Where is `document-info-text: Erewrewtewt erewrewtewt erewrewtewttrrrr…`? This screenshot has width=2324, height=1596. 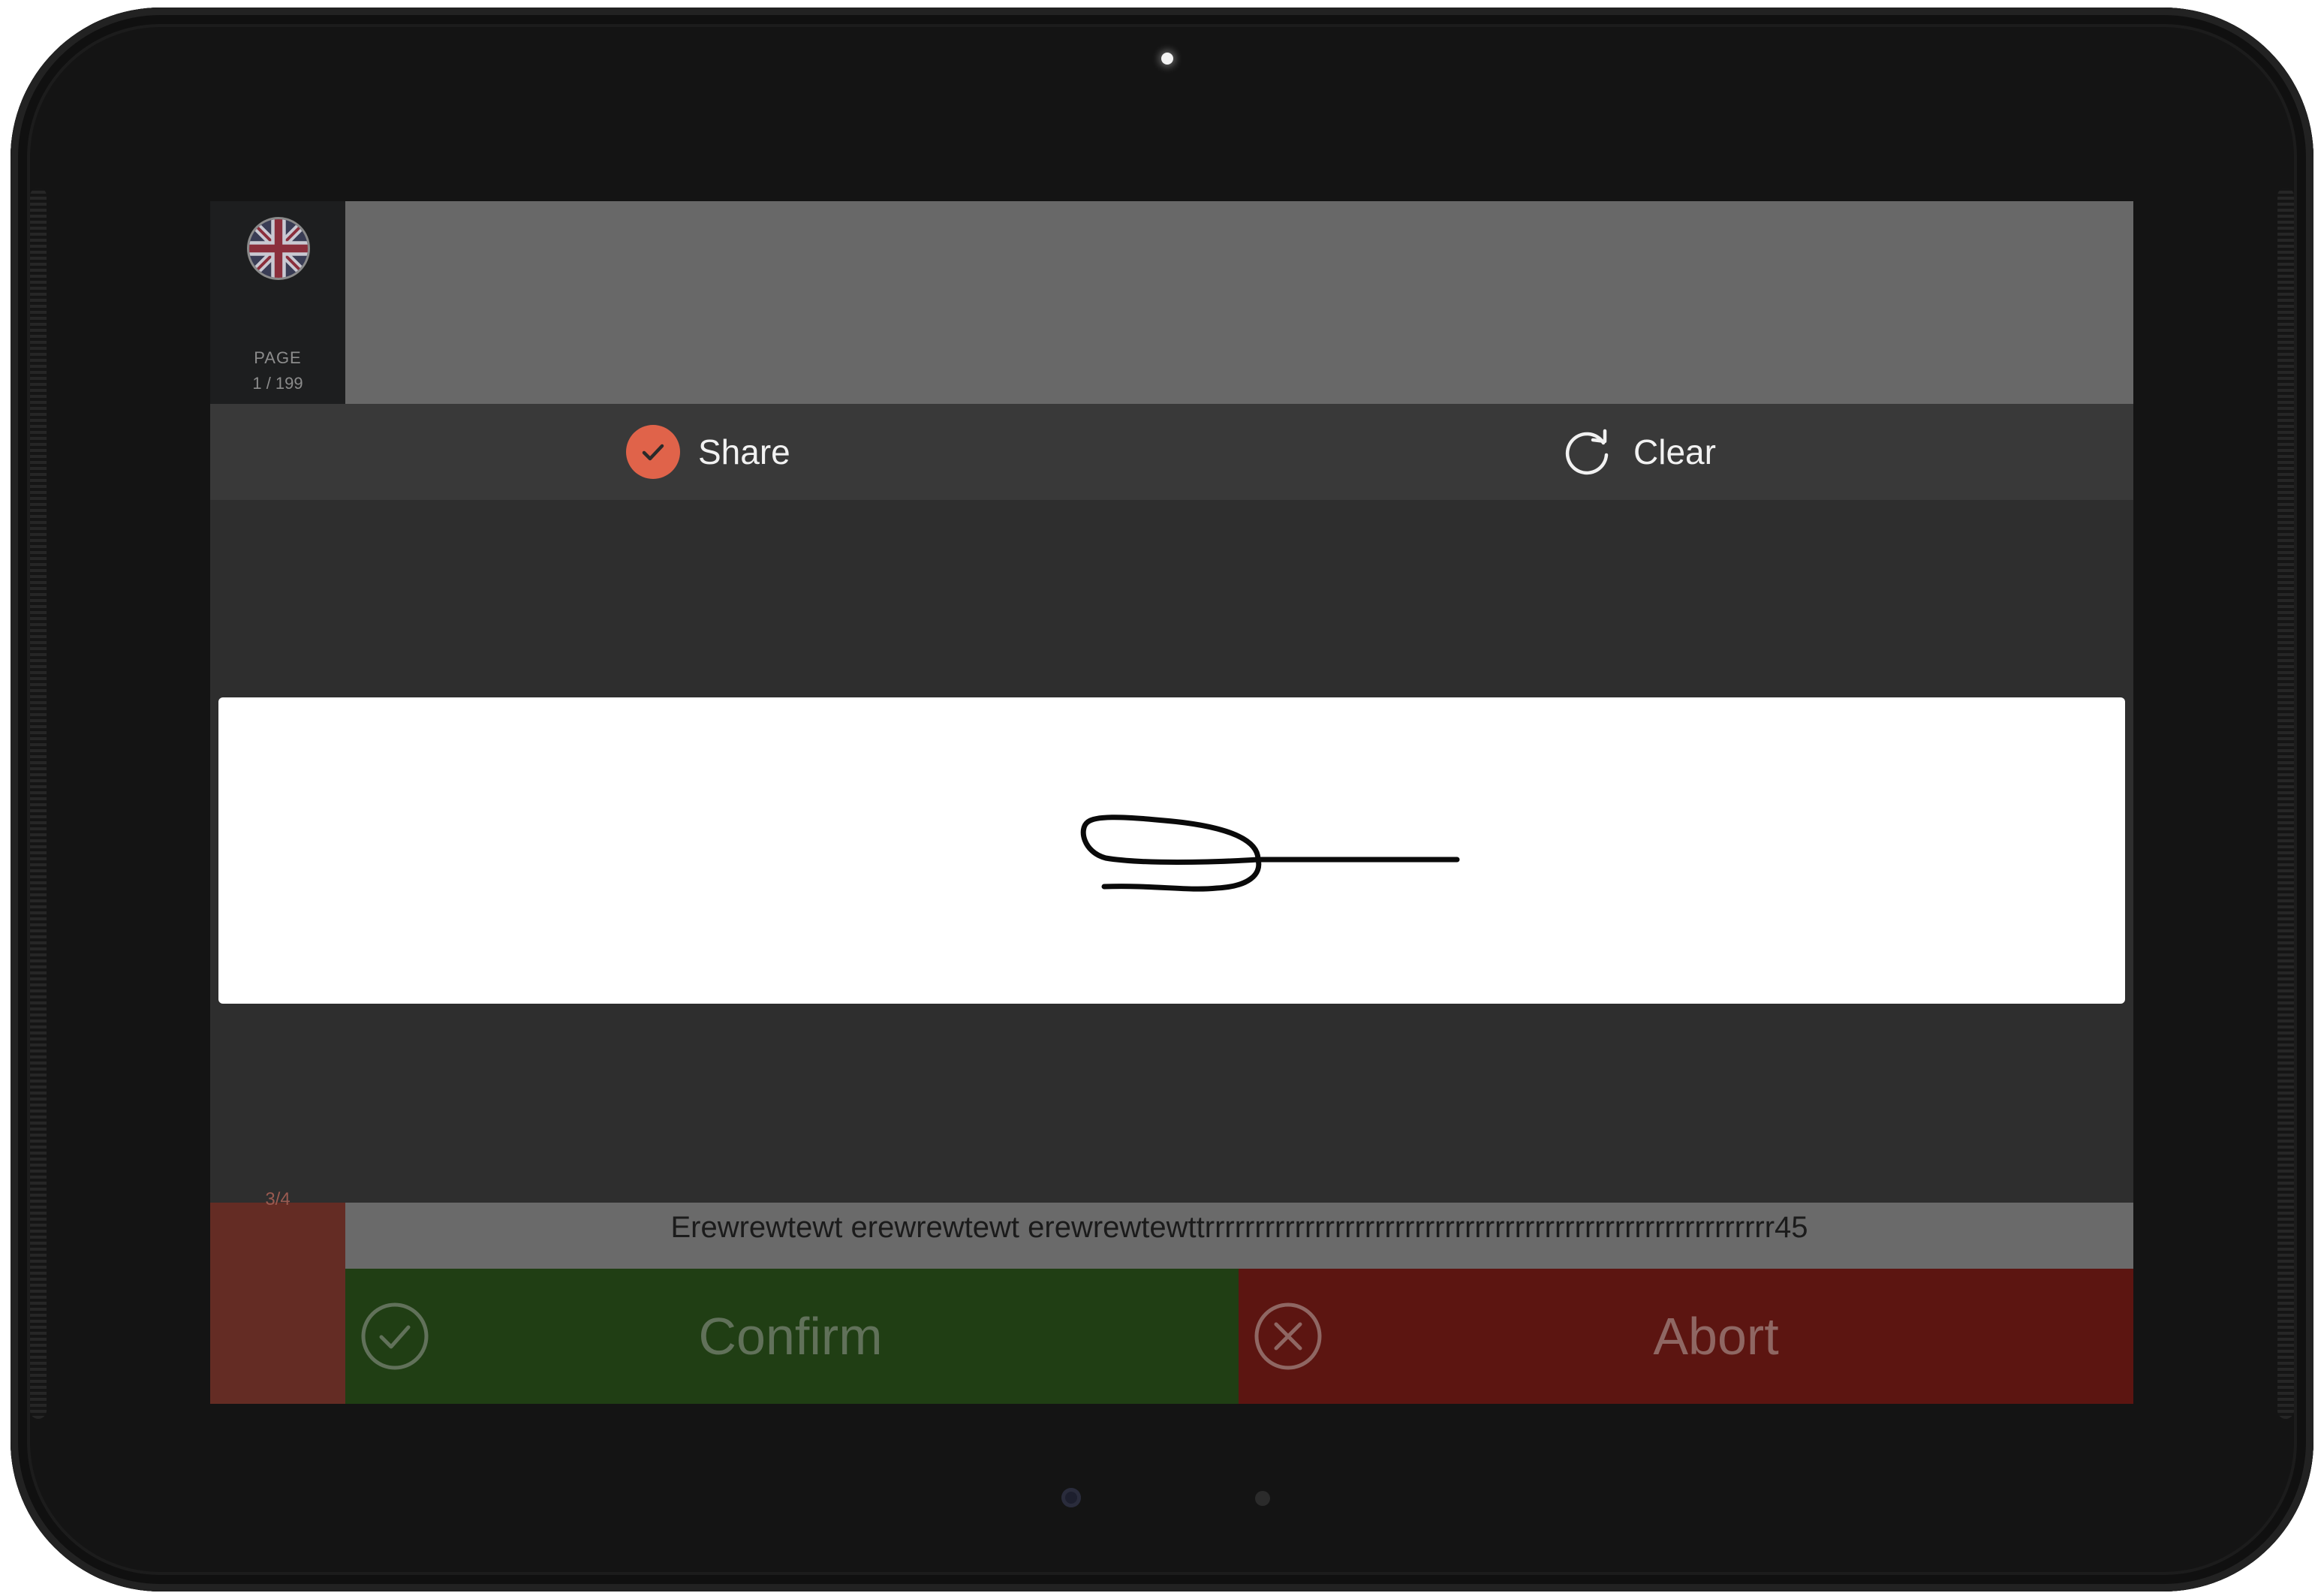 document-info-text: Erewrewtewt erewrewtewt erewrewtewttrrrr… is located at coordinates (1239, 1236).